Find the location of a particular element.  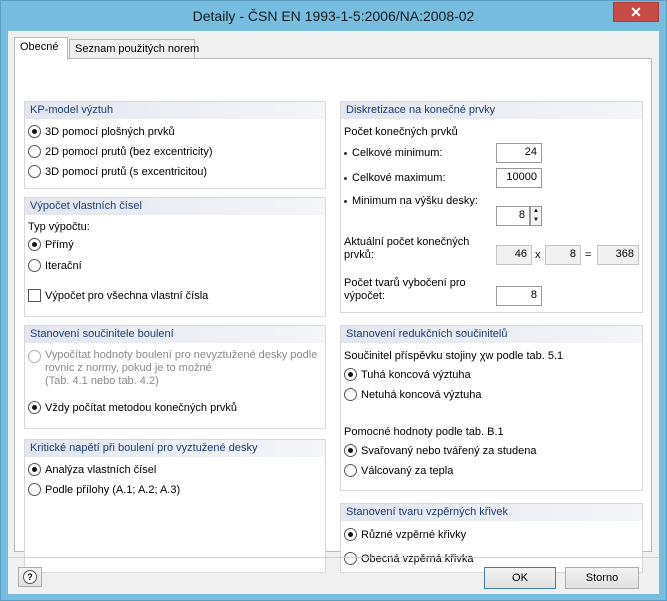

radio-row: Obecná vzpěrná křivka is located at coordinates (409, 558).